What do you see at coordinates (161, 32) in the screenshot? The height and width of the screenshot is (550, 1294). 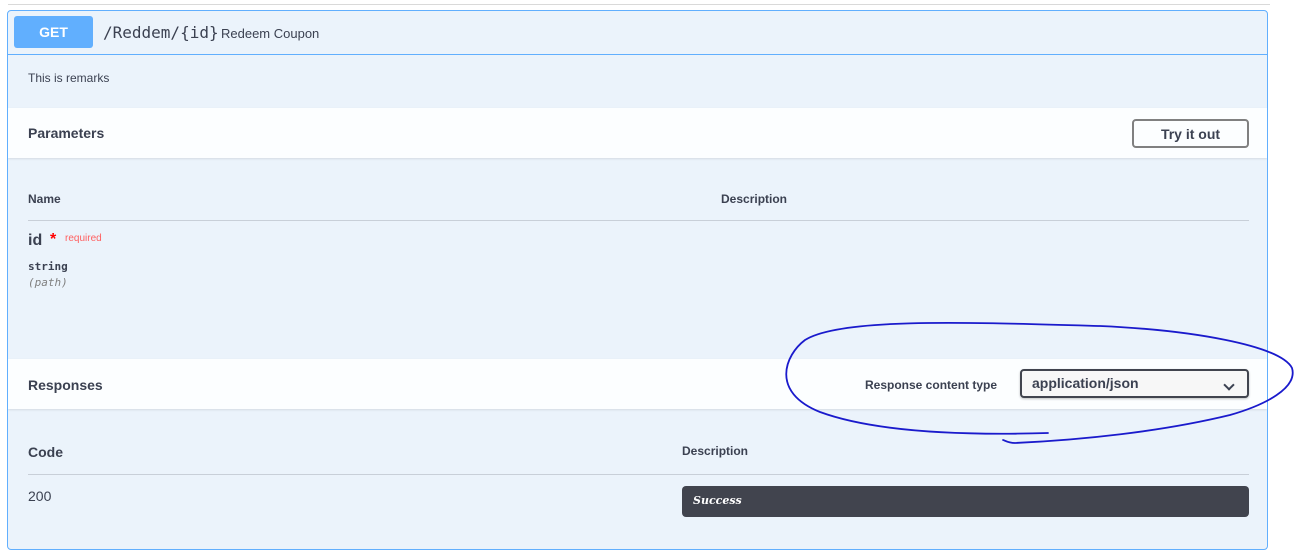 I see `endpoint-path: /Reddem/{id}` at bounding box center [161, 32].